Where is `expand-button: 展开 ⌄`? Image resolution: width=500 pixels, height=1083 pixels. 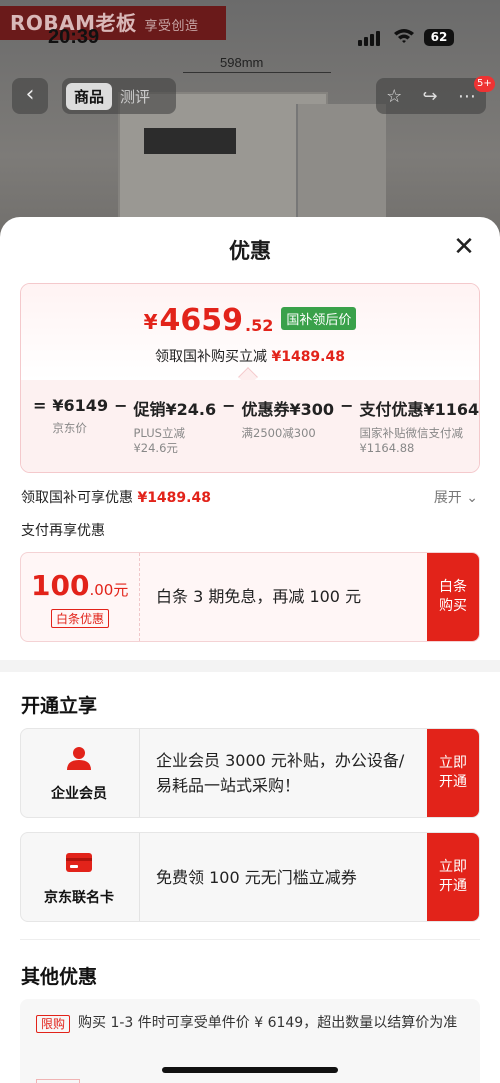
expand-button: 展开 ⌄ is located at coordinates (456, 497).